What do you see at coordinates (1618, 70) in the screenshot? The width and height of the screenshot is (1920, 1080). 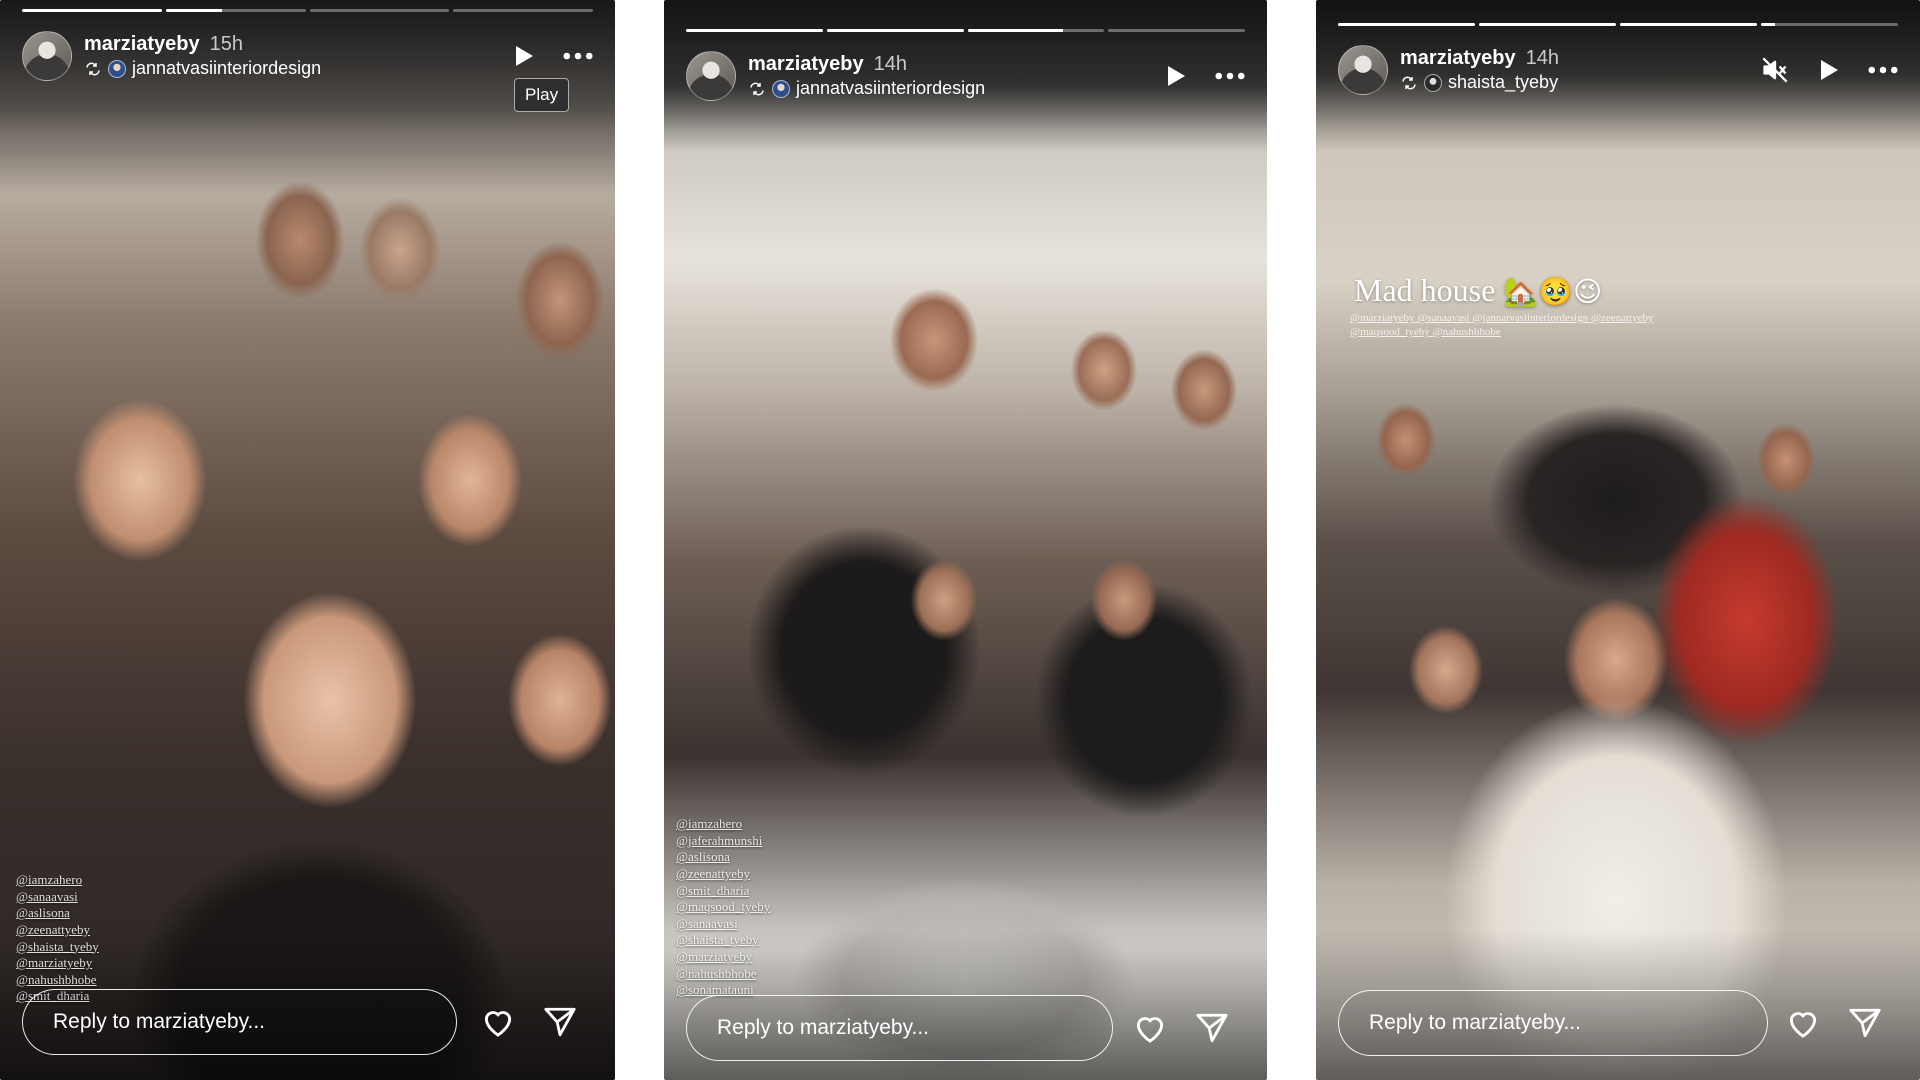 I see `story-header: marziatyeby 14h shaista_tyeby` at bounding box center [1618, 70].